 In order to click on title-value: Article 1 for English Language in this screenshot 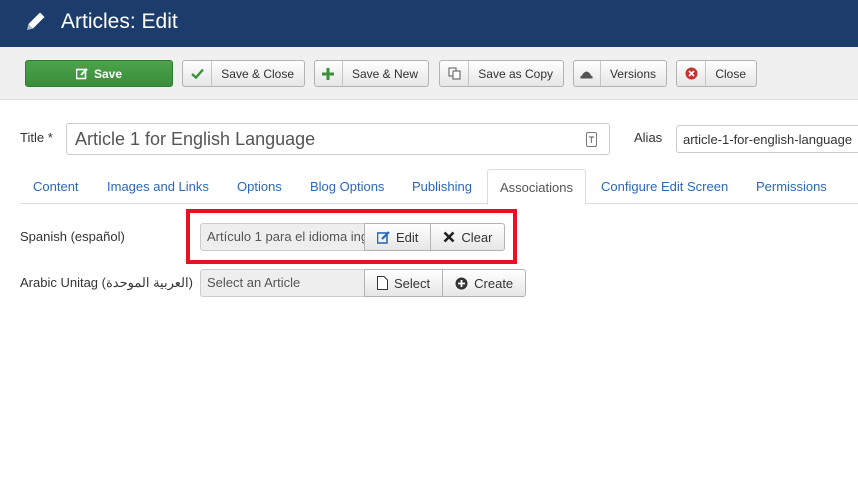, I will do `click(195, 139)`.